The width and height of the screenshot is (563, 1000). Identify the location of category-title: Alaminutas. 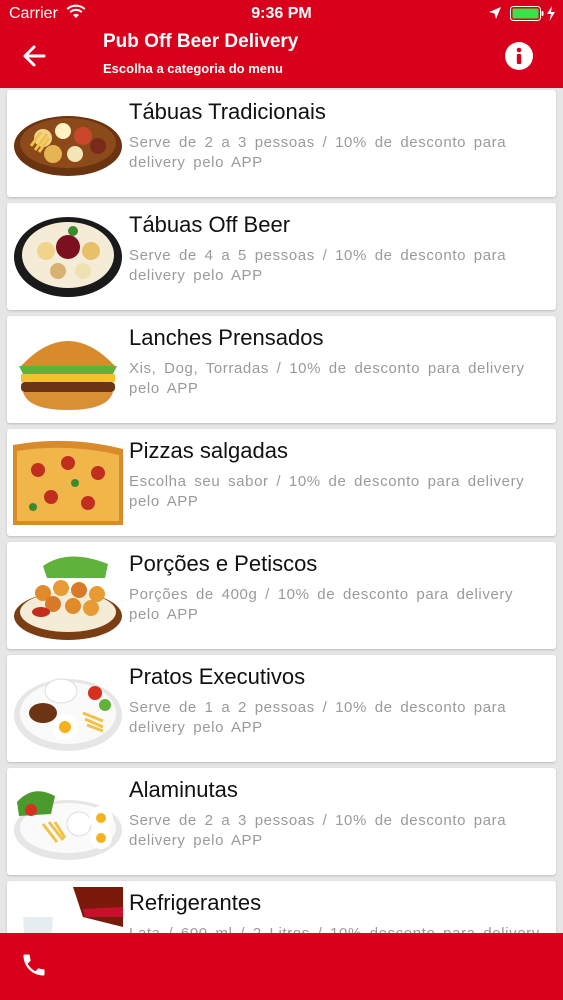
(183, 789).